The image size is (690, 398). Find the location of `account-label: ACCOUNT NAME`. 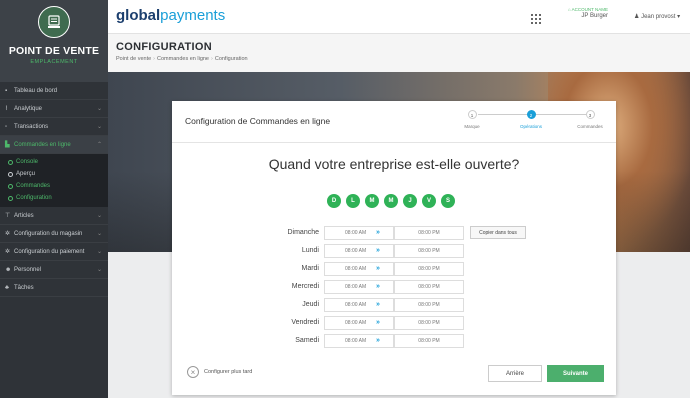

account-label: ACCOUNT NAME is located at coordinates (589, 9).